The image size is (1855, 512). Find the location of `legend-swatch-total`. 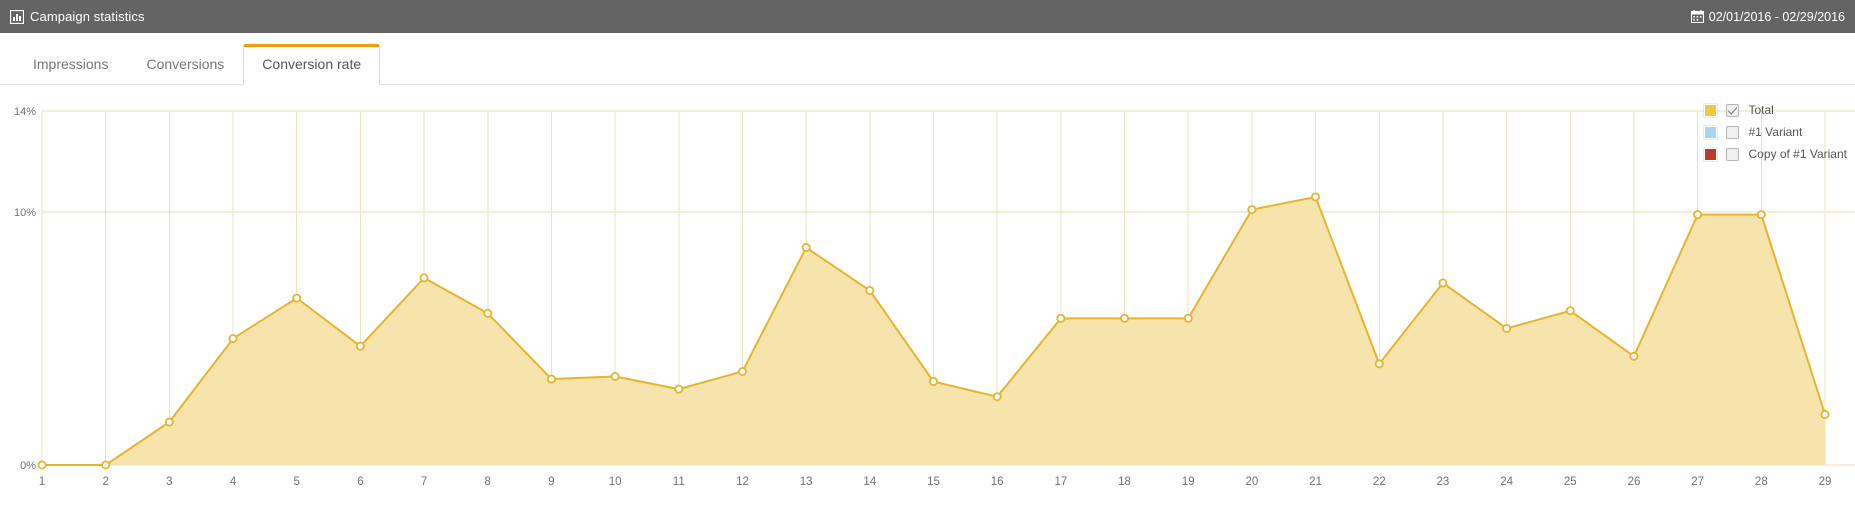

legend-swatch-total is located at coordinates (1711, 110).